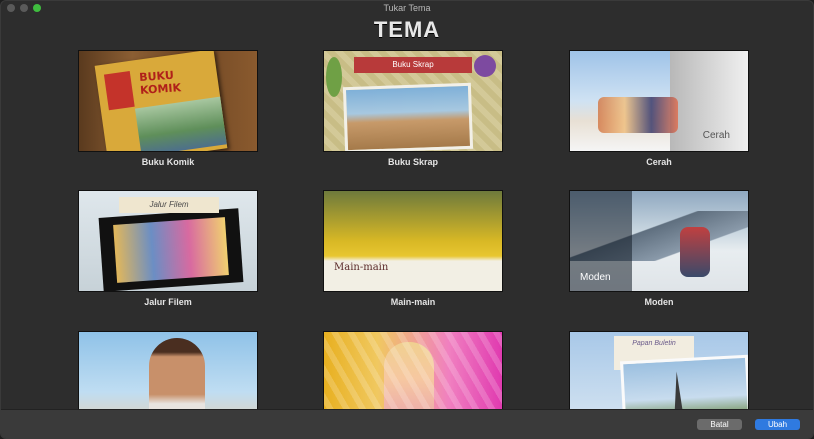  Describe the element at coordinates (334, 77) in the screenshot. I see `leaf-decoration` at that location.